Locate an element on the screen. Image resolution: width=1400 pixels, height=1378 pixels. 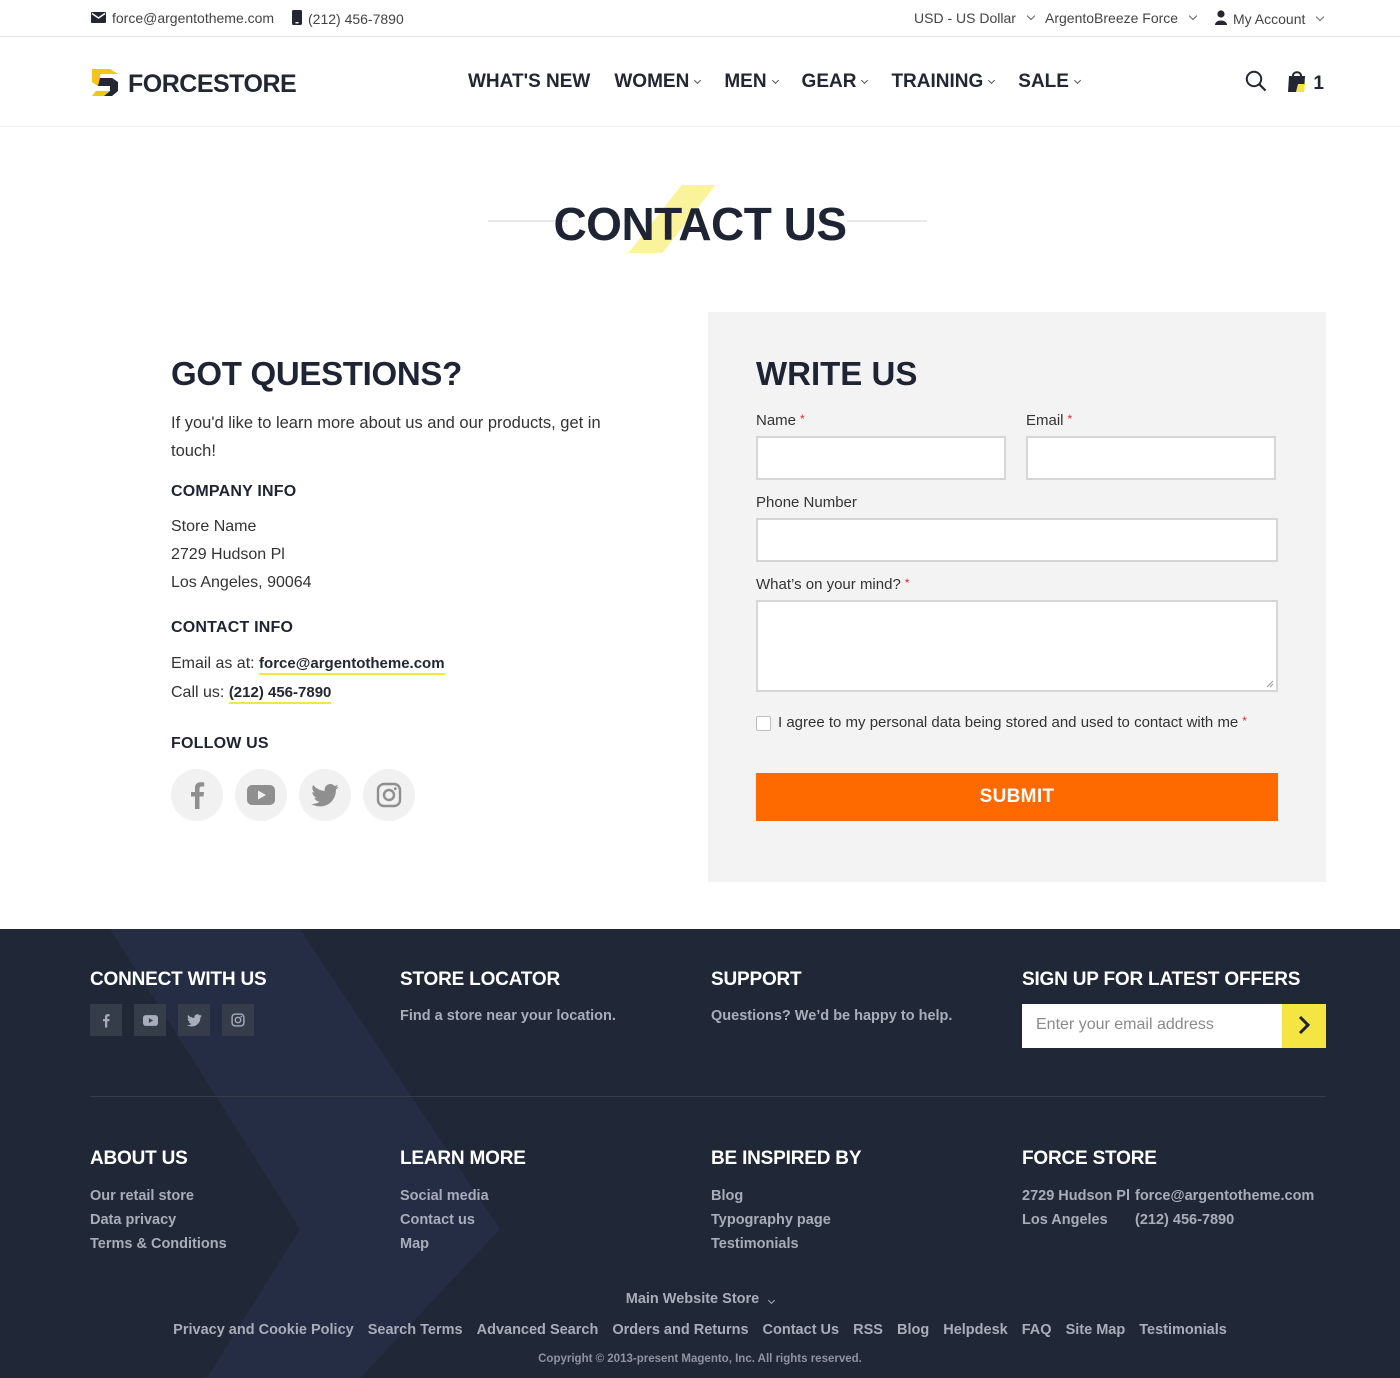
store-view-label: Main Website Store is located at coordinates (692, 1299).